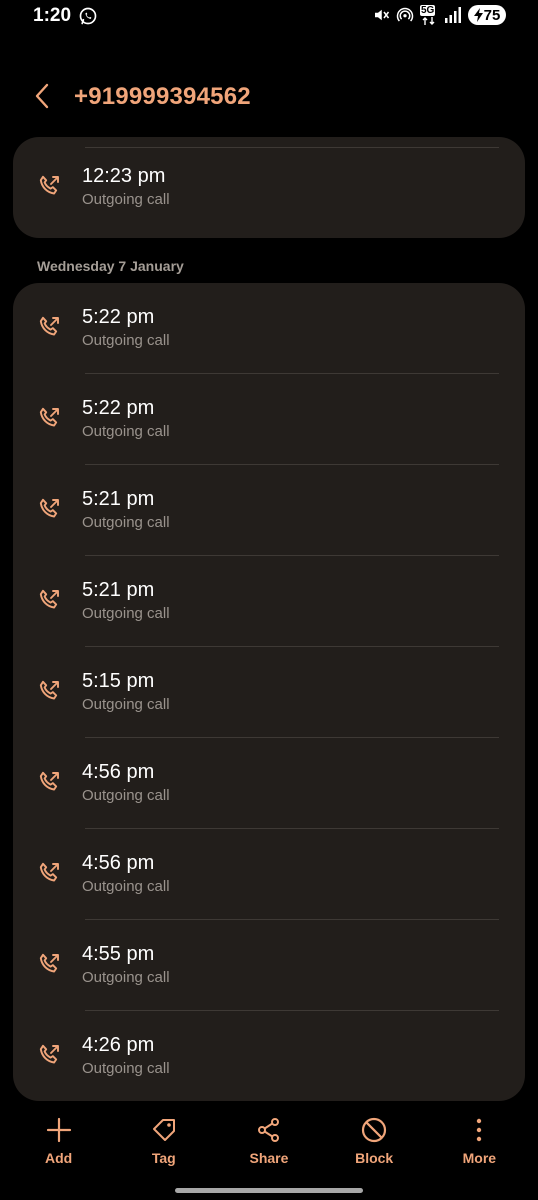  I want to click on status-icons: 5G 75, so click(439, 15).